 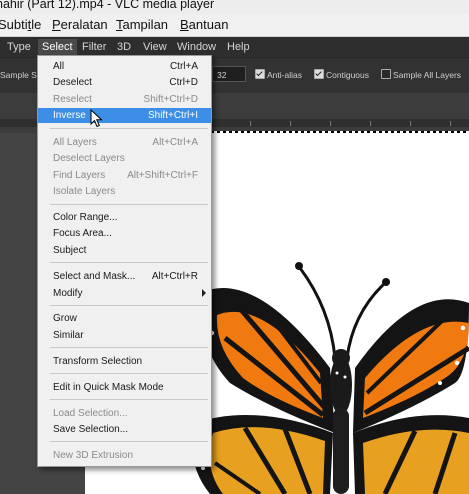 What do you see at coordinates (234, 7) in the screenshot?
I see `vlc-title-bar: nahir (Part 12).mp4 - VLC media player` at bounding box center [234, 7].